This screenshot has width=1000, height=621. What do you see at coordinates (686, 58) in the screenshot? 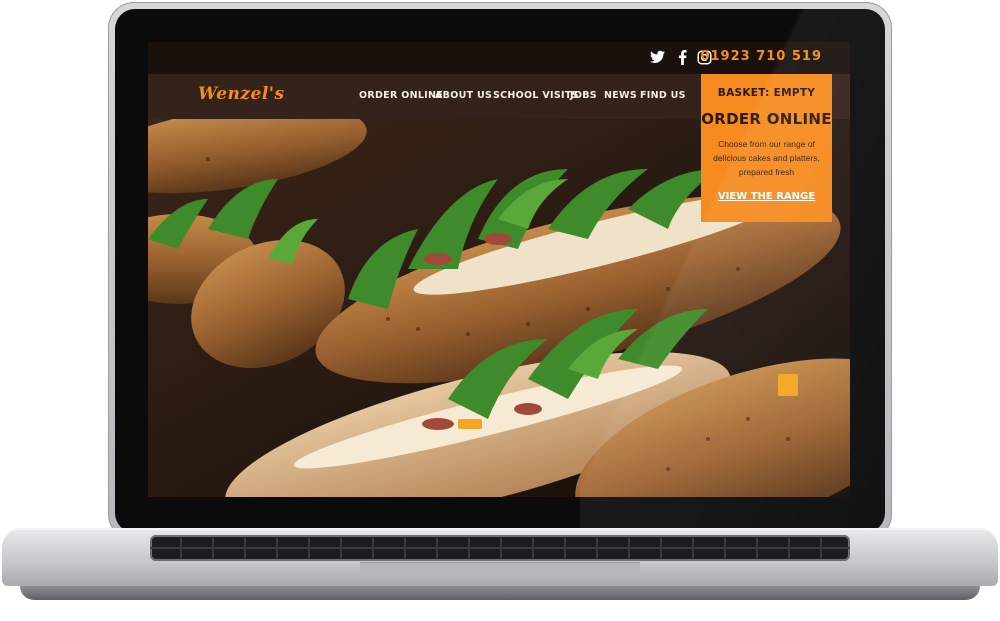
I see `facebook-icon` at bounding box center [686, 58].